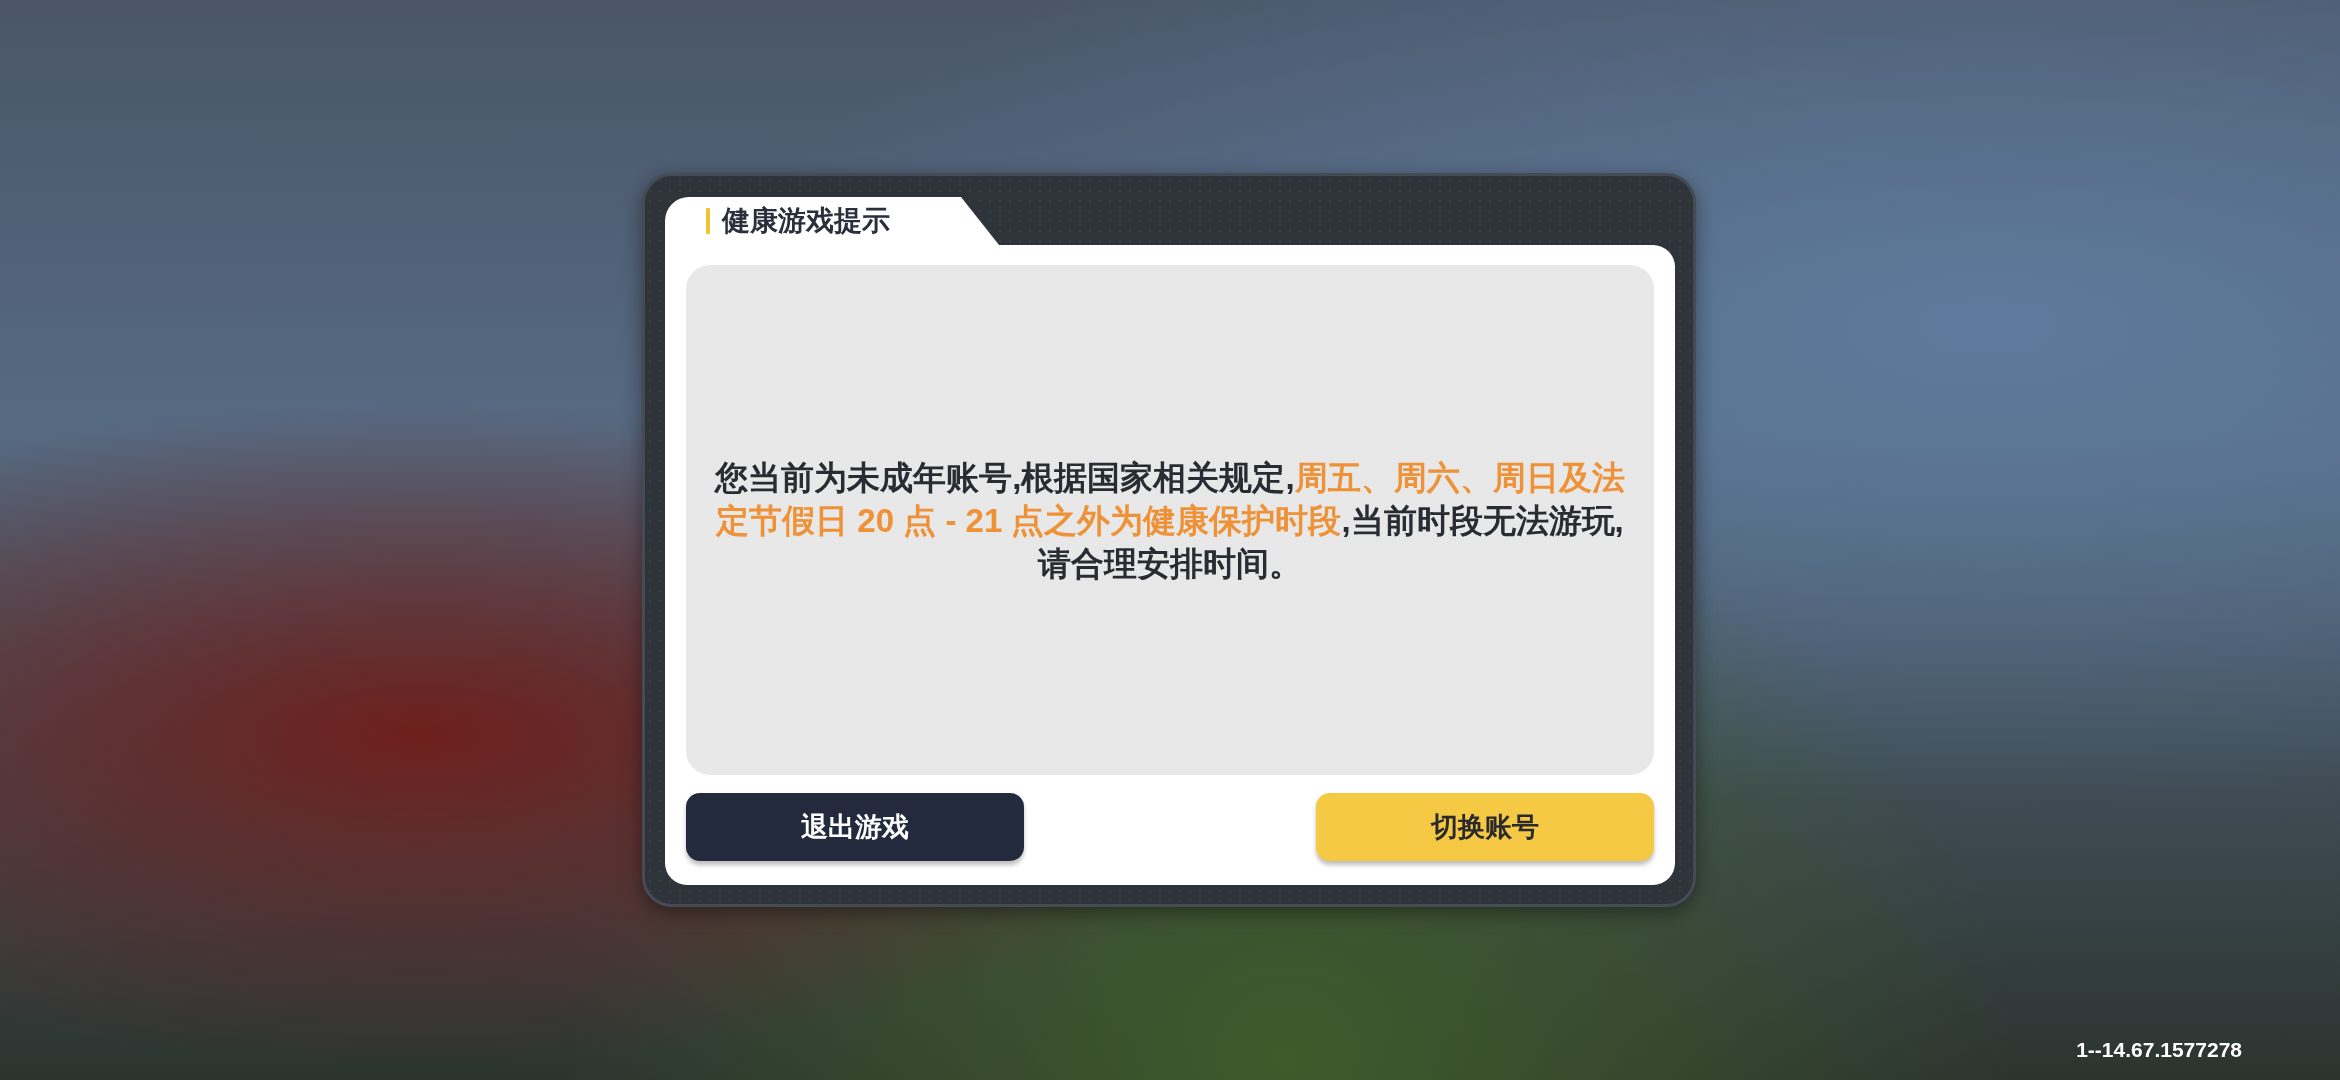  What do you see at coordinates (806, 221) in the screenshot?
I see `dialog-title: 健康游戏提示` at bounding box center [806, 221].